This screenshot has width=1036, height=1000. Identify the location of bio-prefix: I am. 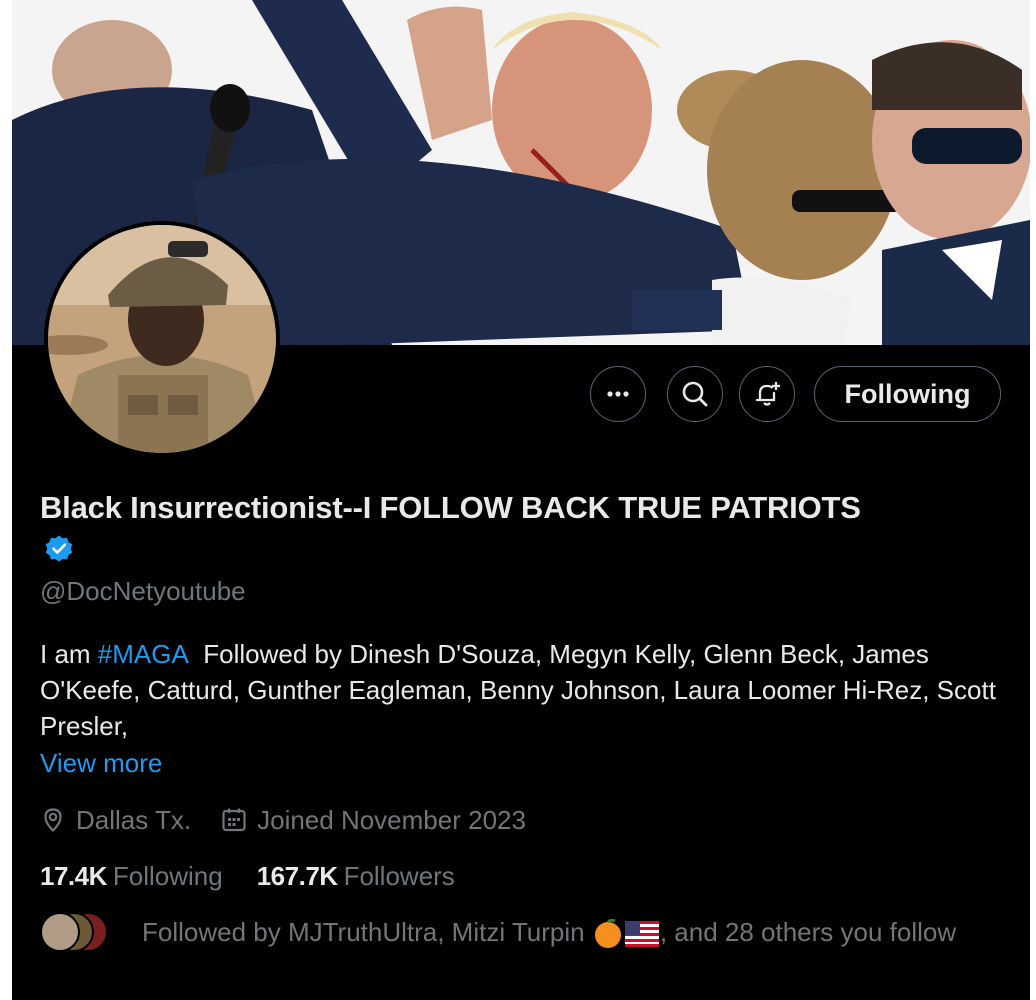
(69, 654).